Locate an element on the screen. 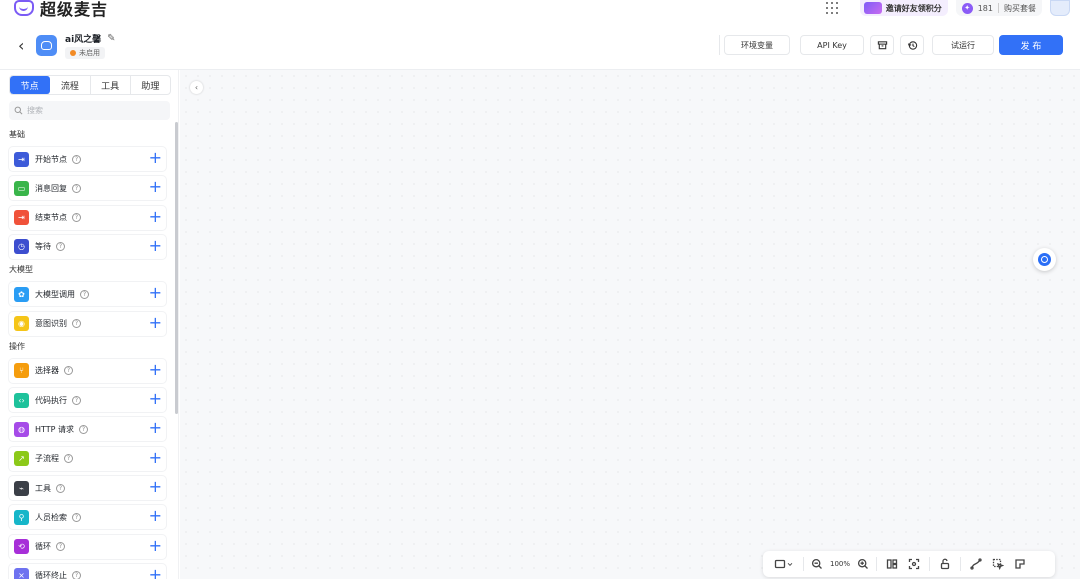  invite-friends-button: 邀请好友领积分 is located at coordinates (903, 8).